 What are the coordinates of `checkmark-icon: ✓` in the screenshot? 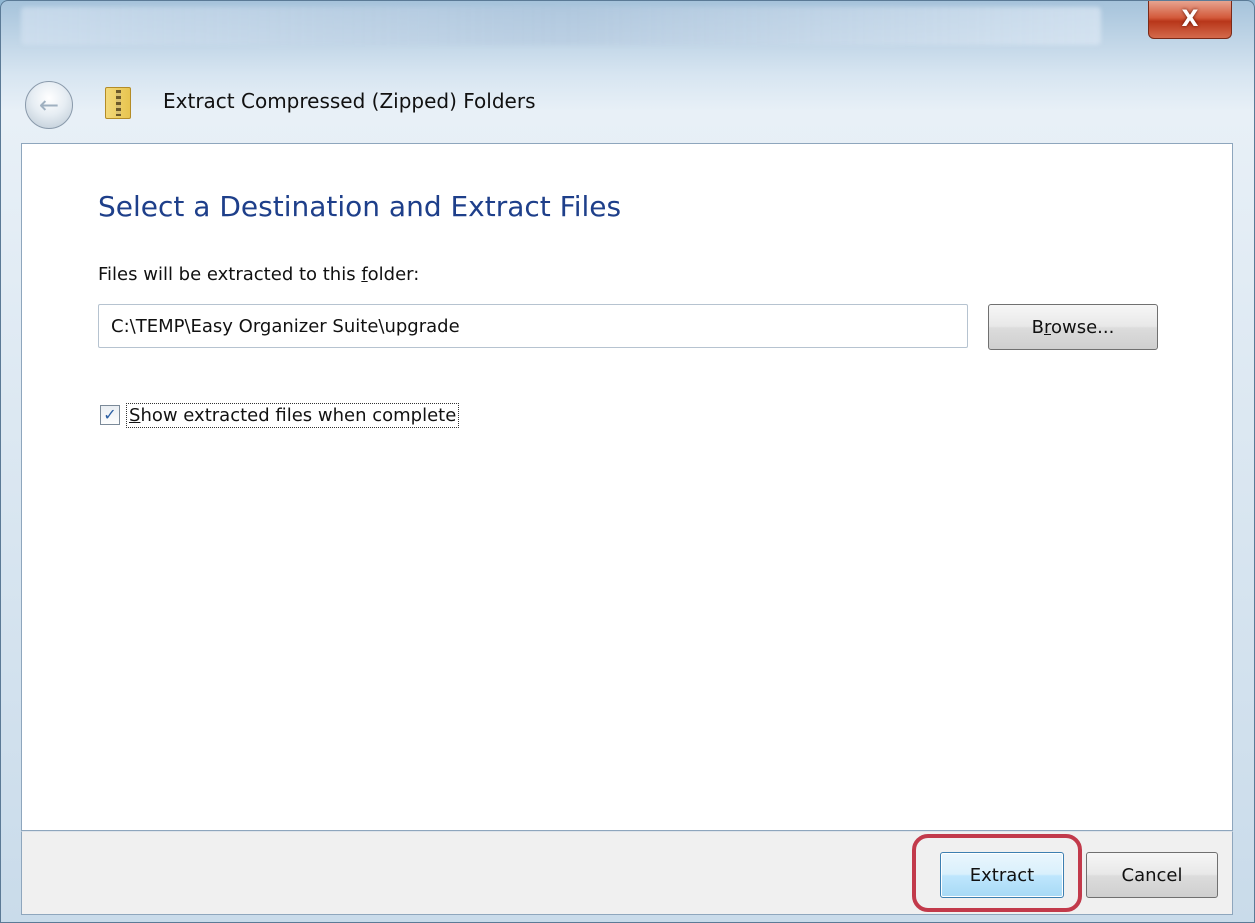 It's located at (110, 414).